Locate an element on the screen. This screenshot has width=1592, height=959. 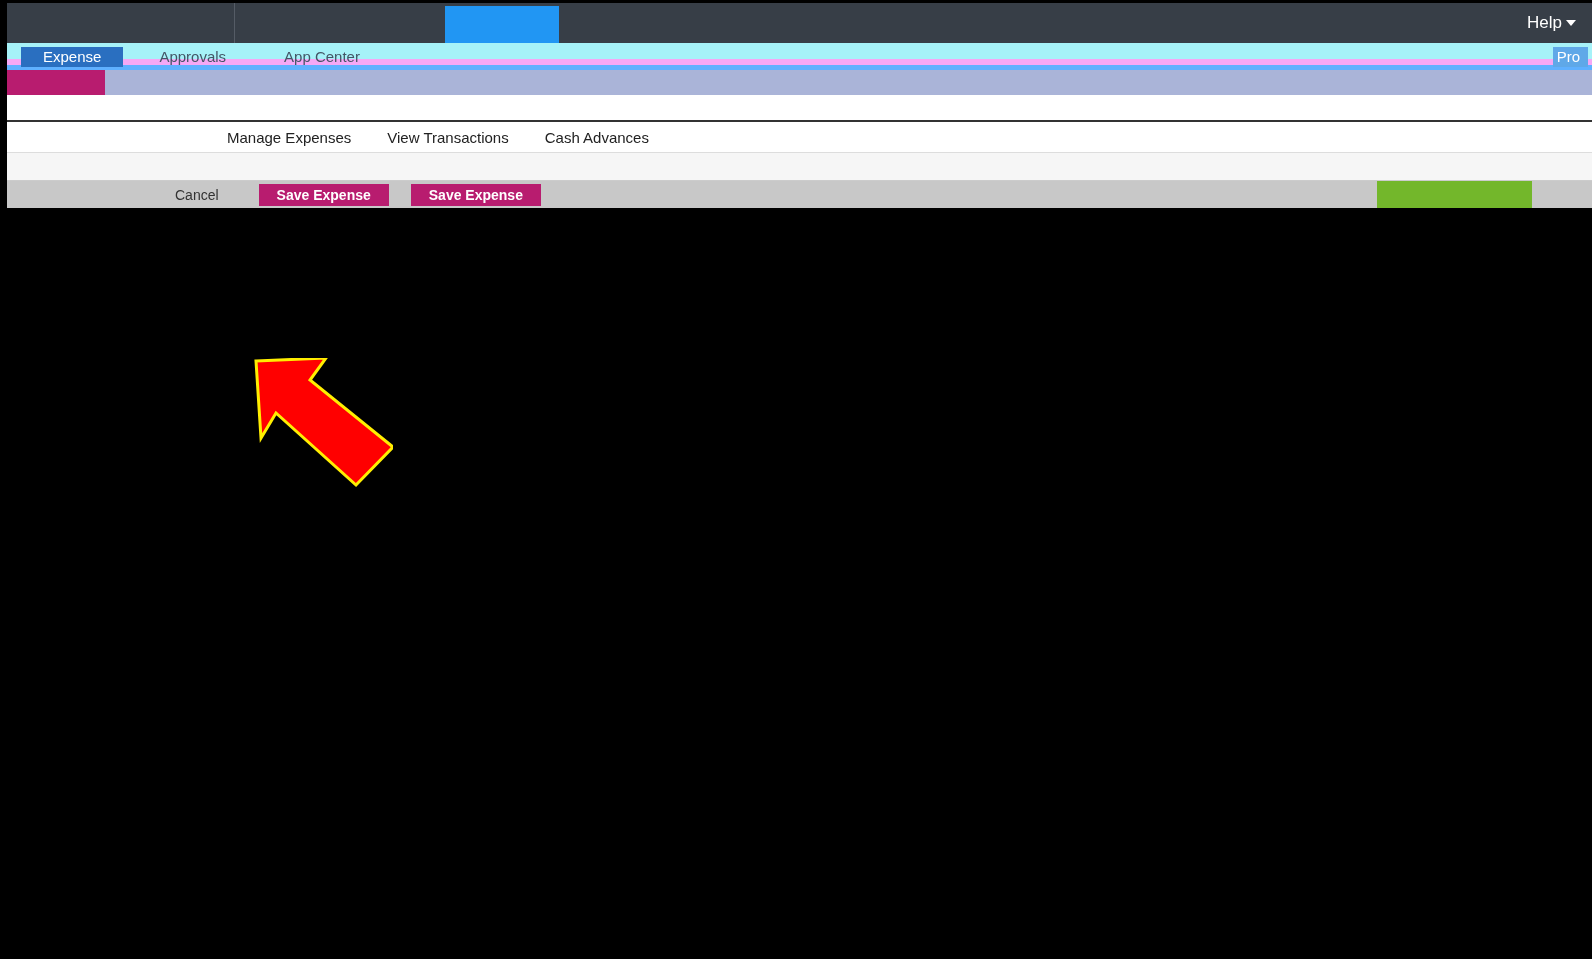
caret-icon is located at coordinates (1571, 23).